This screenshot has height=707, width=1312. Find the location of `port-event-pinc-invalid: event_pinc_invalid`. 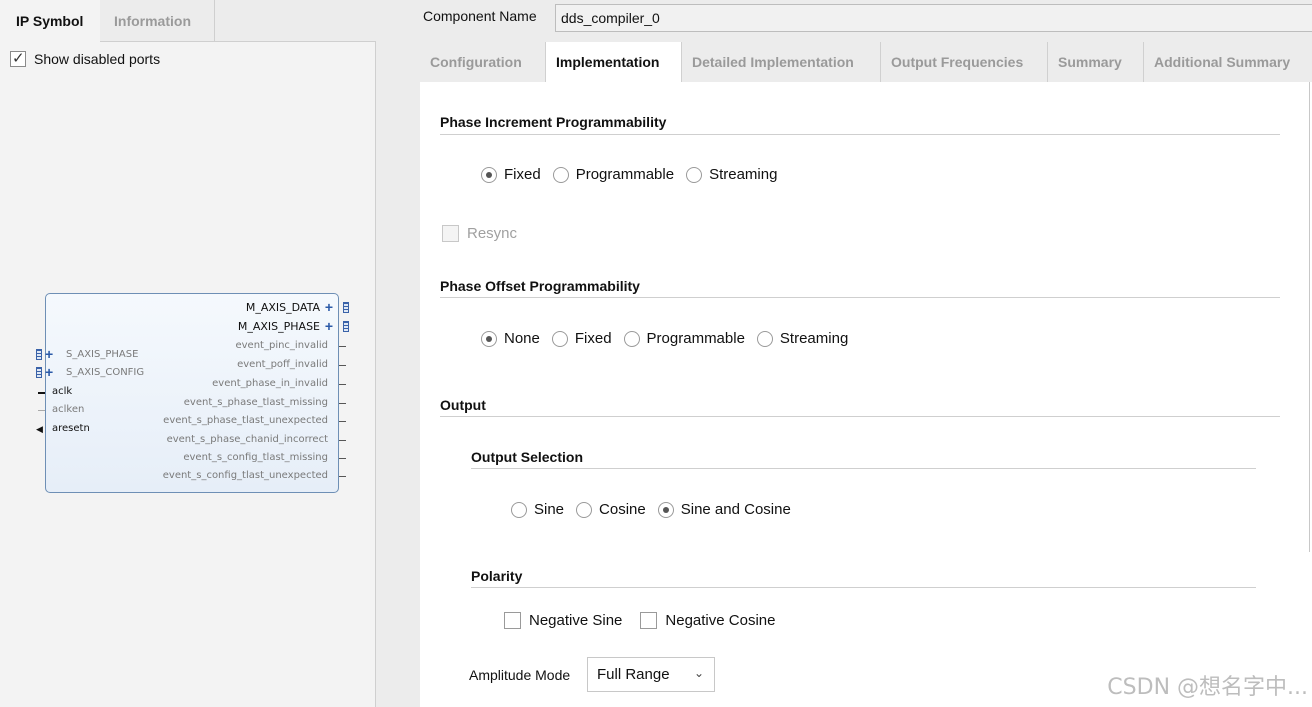

port-event-pinc-invalid: event_pinc_invalid is located at coordinates (281, 345).